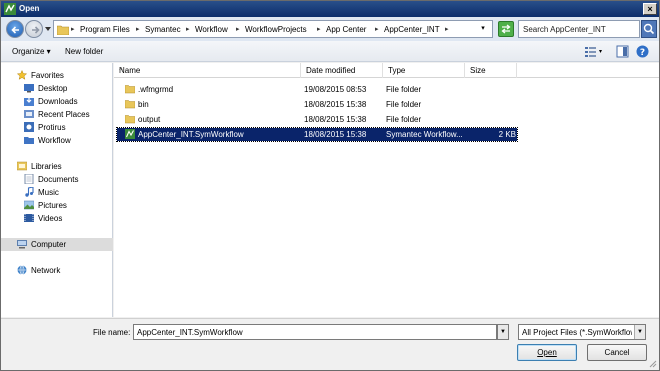  I want to click on breadcrumb-app-center: App Center, so click(346, 29).